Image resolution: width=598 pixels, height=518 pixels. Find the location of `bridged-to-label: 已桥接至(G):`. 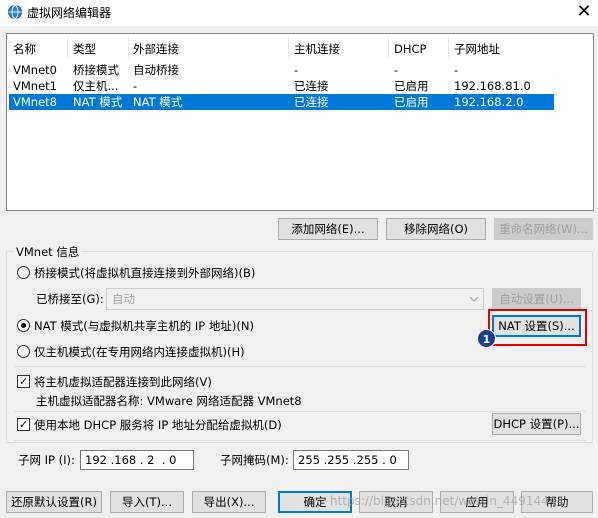

bridged-to-label: 已桥接至(G): is located at coordinates (70, 299).